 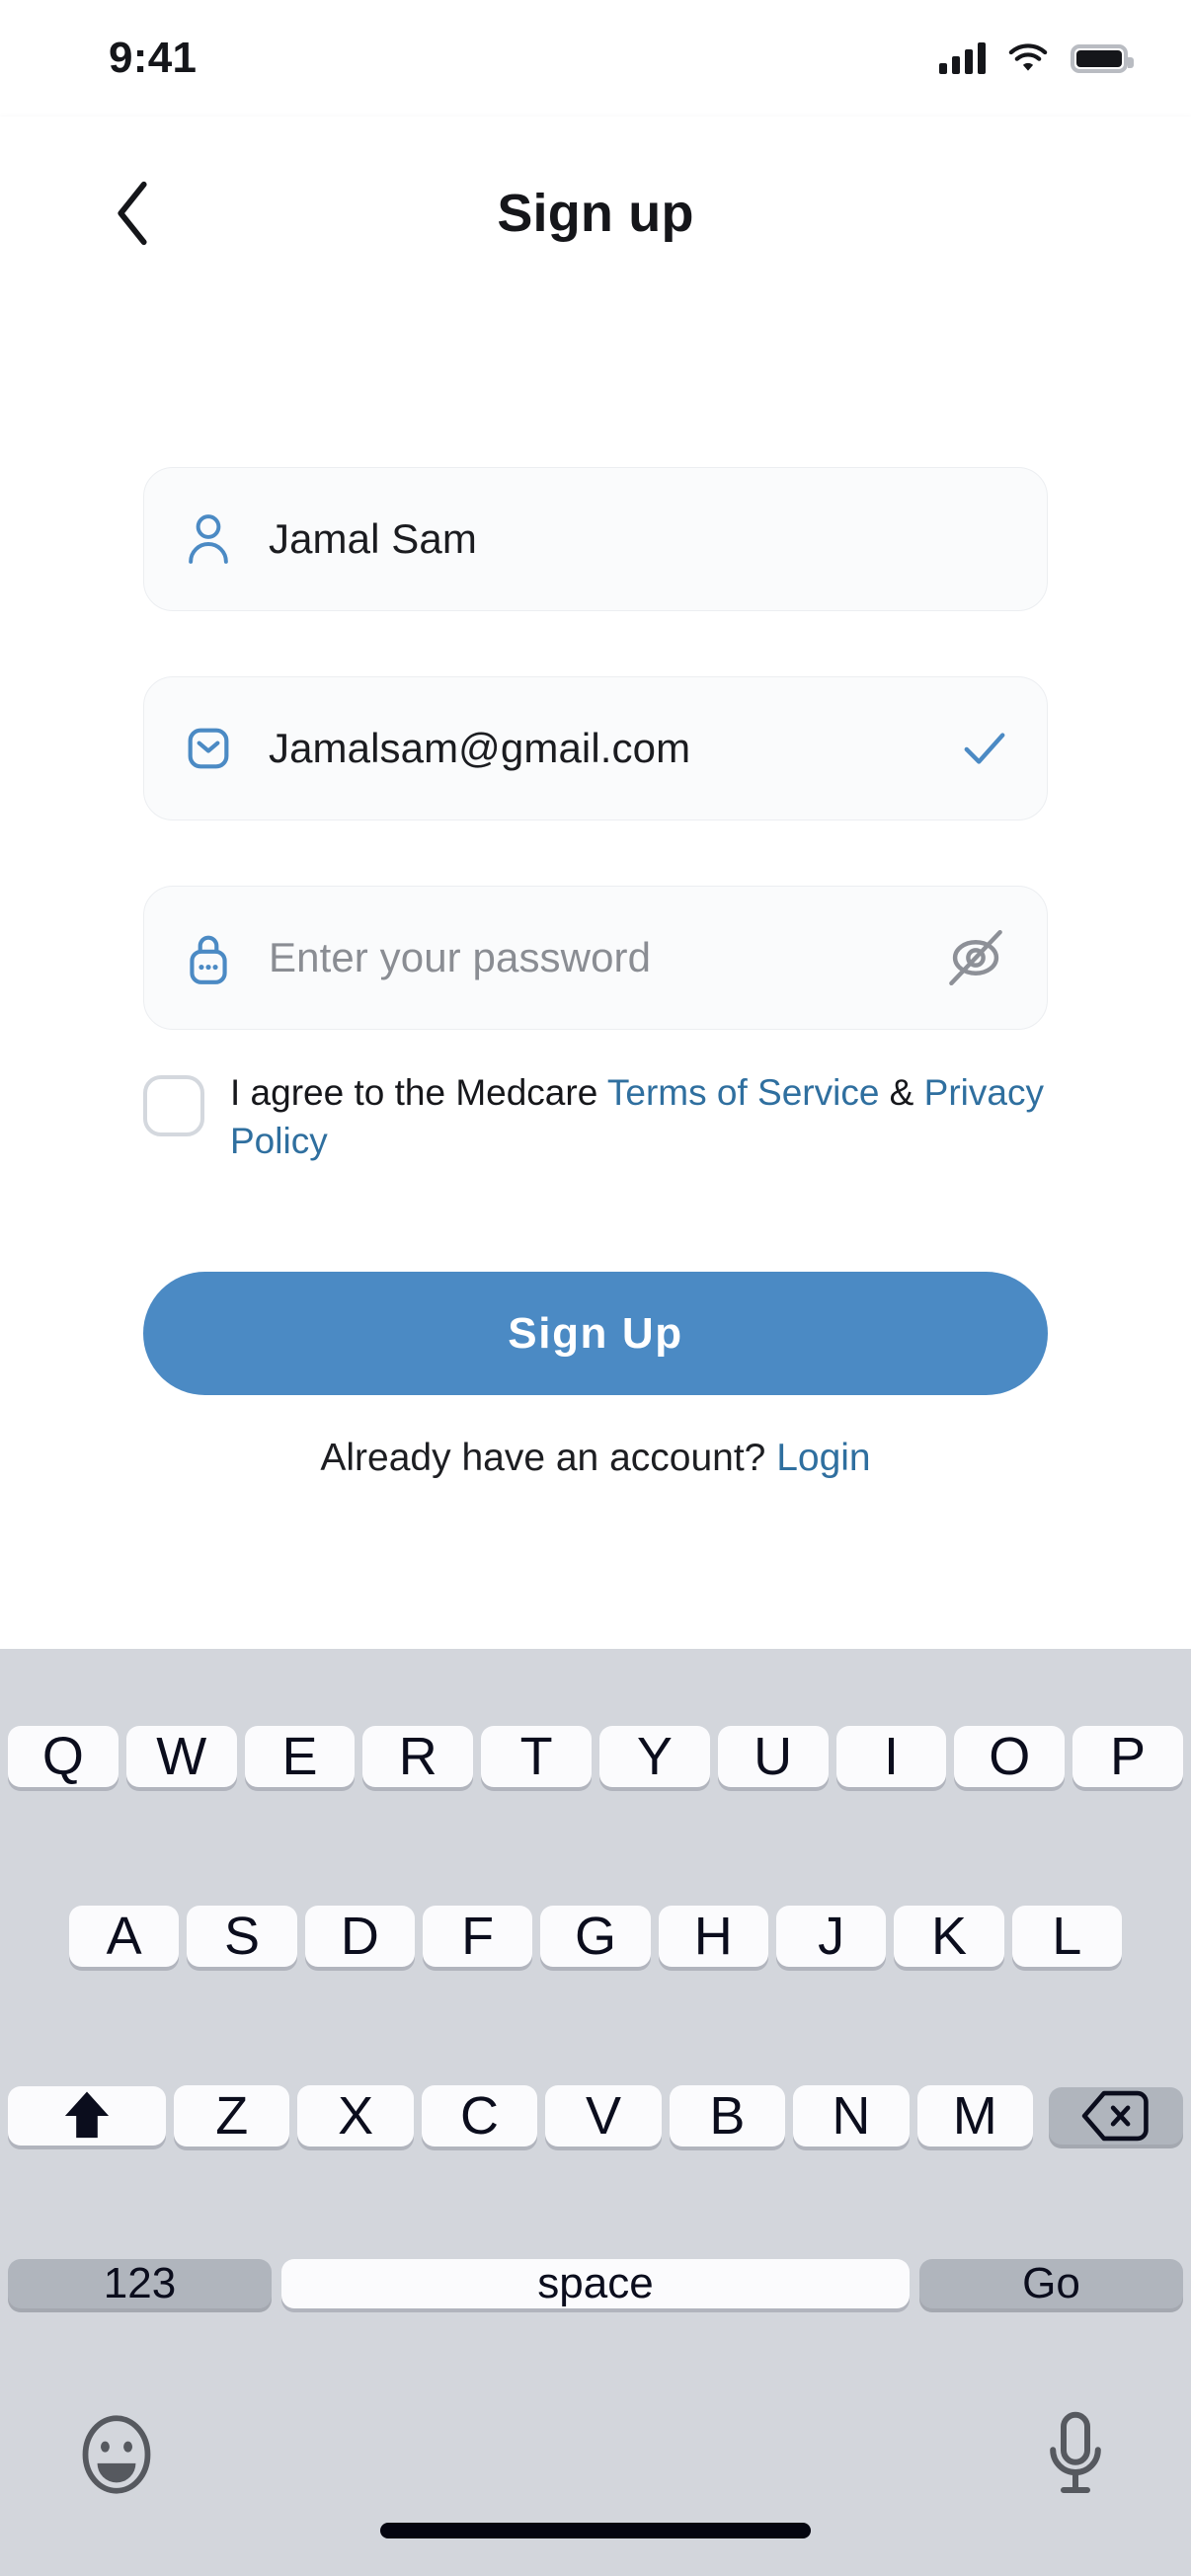 I want to click on dictation-key, so click(x=1075, y=2454).